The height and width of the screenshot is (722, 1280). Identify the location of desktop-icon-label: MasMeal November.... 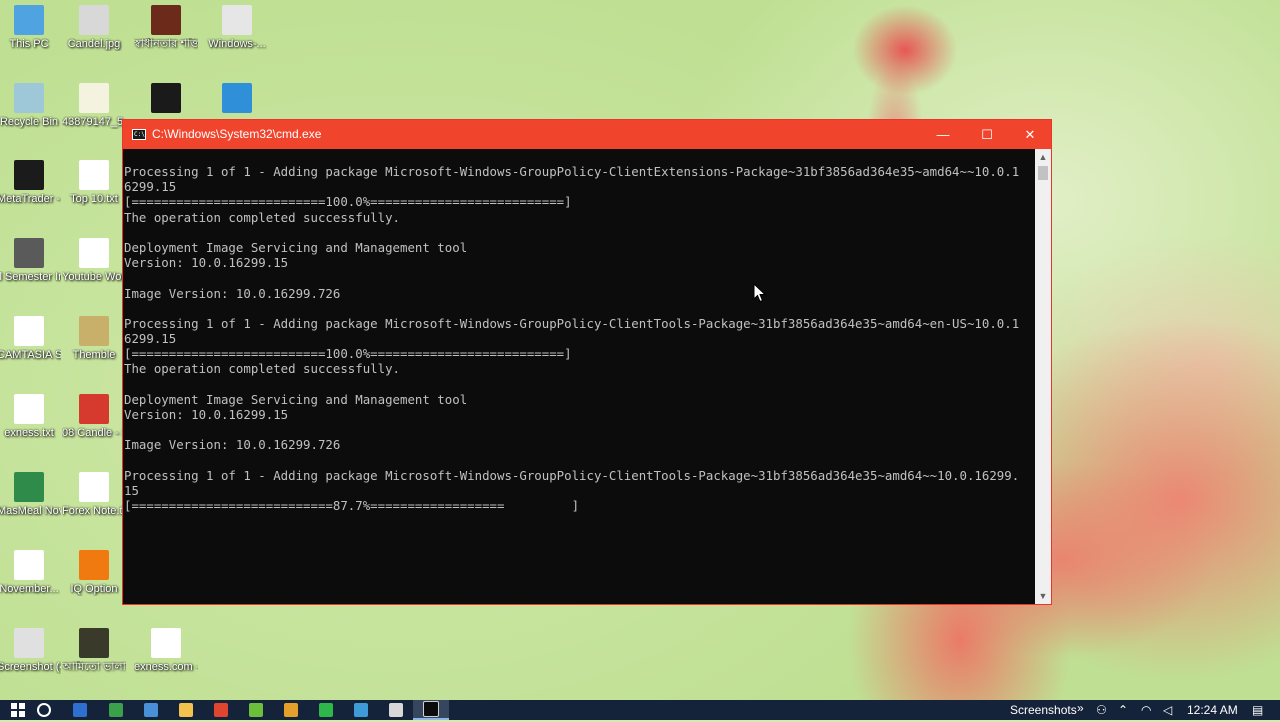
(30, 511).